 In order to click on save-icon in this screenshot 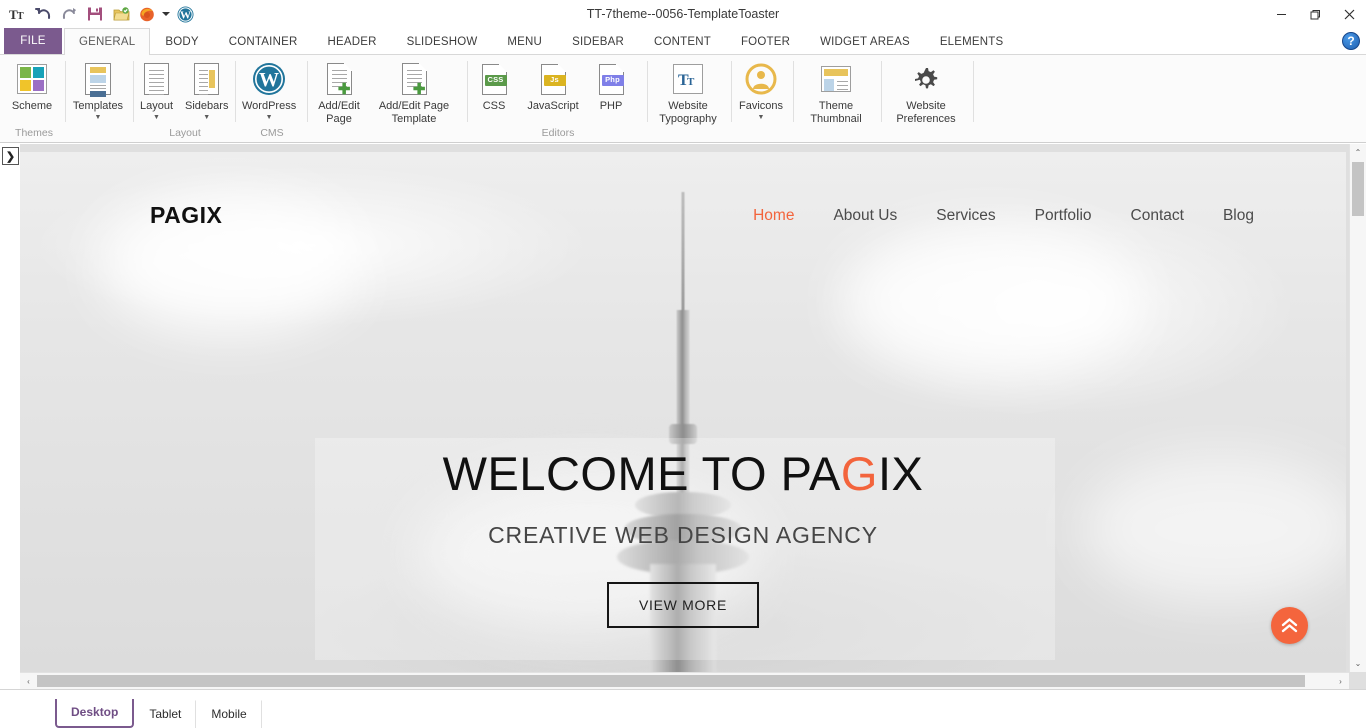, I will do `click(95, 14)`.